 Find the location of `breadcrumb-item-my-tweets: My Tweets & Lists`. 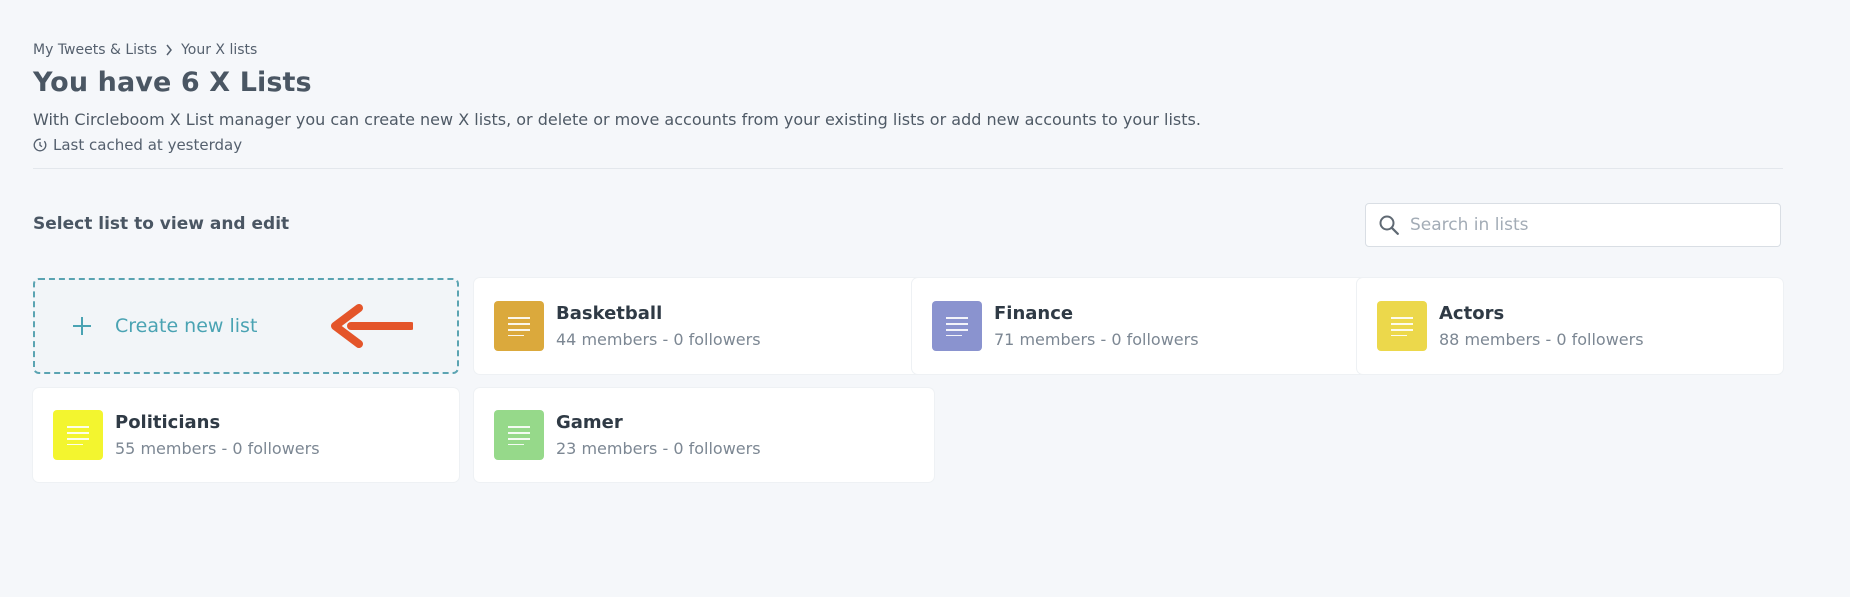

breadcrumb-item-my-tweets: My Tweets & Lists is located at coordinates (95, 50).